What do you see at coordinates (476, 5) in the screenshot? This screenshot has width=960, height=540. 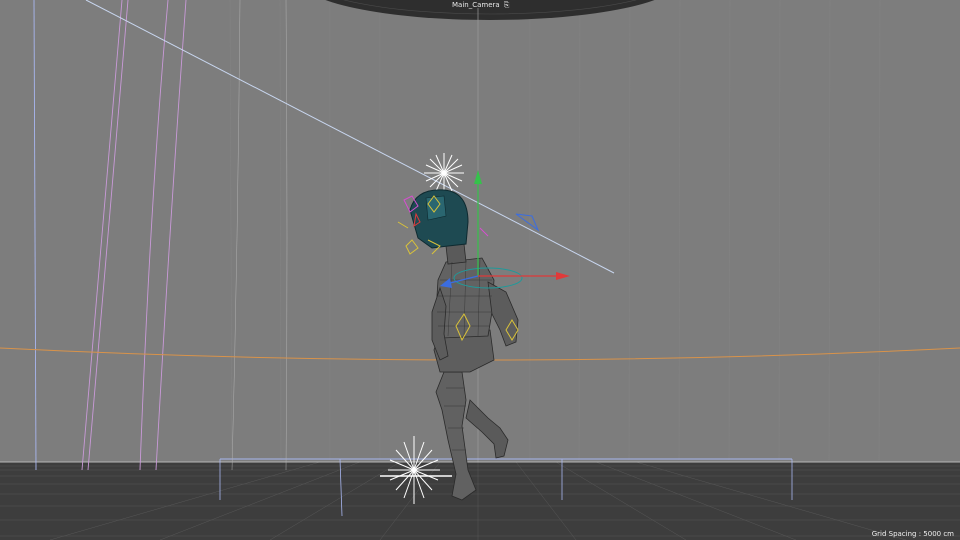 I see `camera-name: Main_Camera` at bounding box center [476, 5].